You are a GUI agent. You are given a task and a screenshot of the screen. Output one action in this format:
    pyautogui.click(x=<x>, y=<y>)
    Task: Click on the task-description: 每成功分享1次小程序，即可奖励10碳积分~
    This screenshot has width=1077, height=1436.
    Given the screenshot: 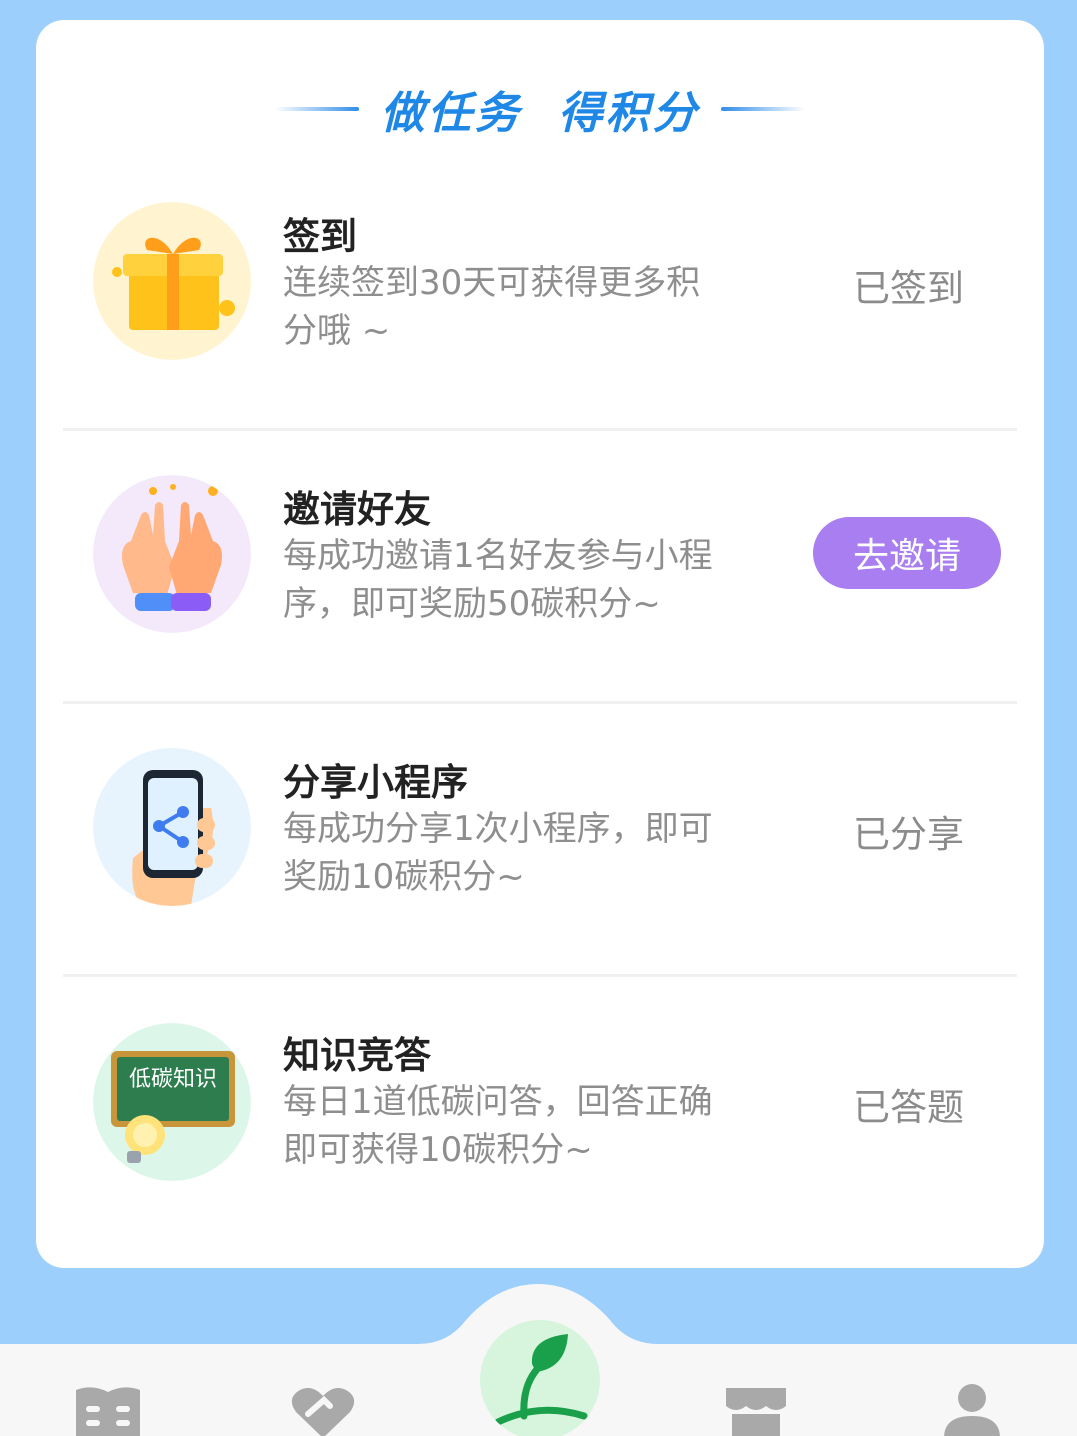 What is the action you would take?
    pyautogui.click(x=498, y=853)
    